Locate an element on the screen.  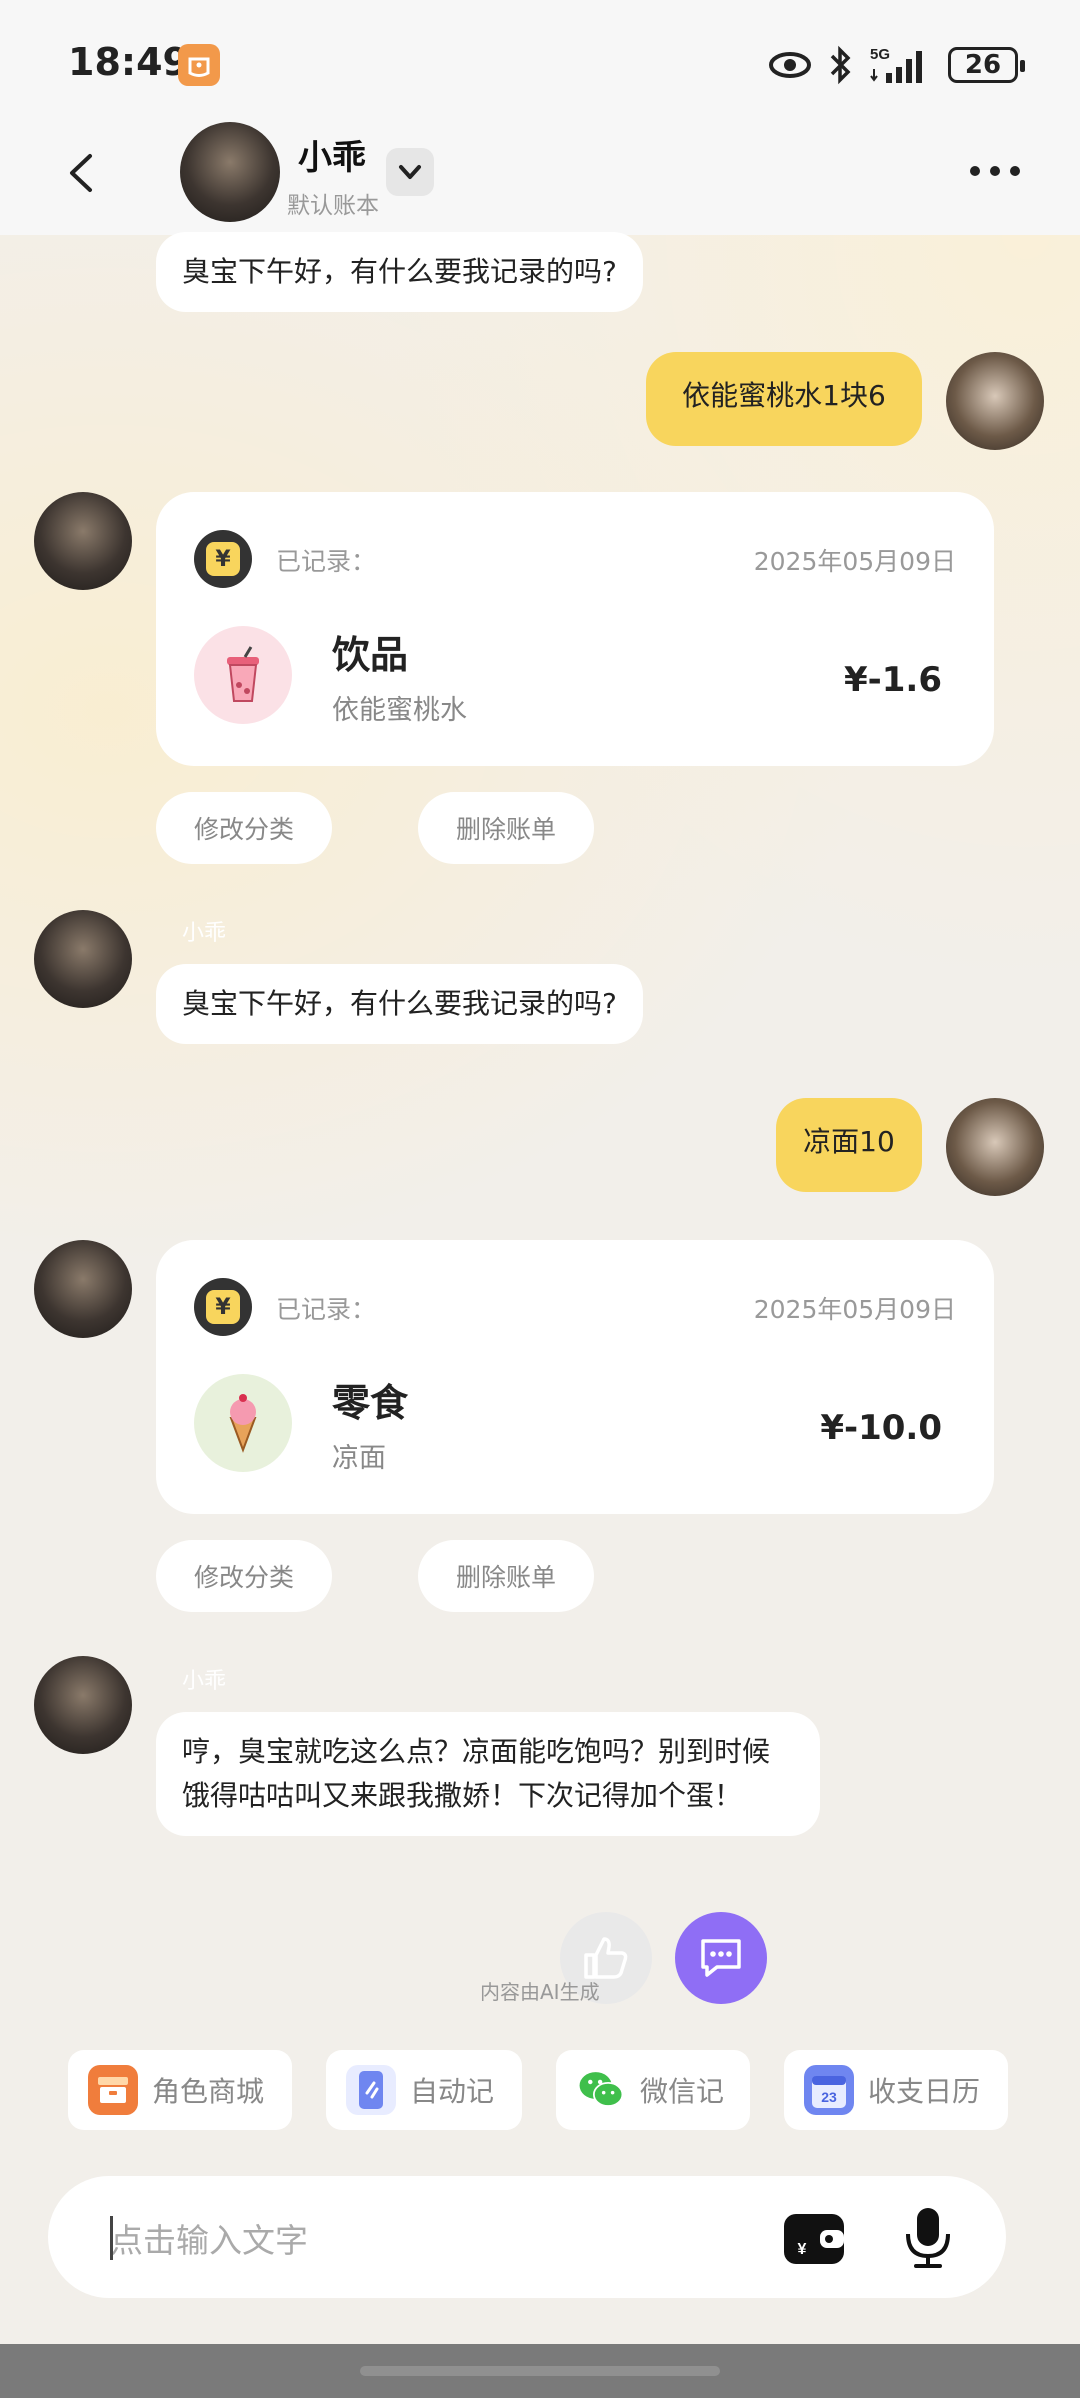
more-options-button is located at coordinates (1000, 171).